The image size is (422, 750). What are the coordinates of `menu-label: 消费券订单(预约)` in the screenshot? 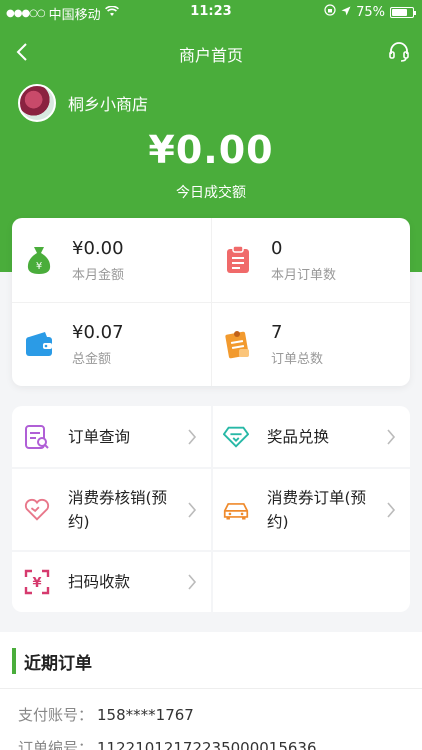 It's located at (317, 509).